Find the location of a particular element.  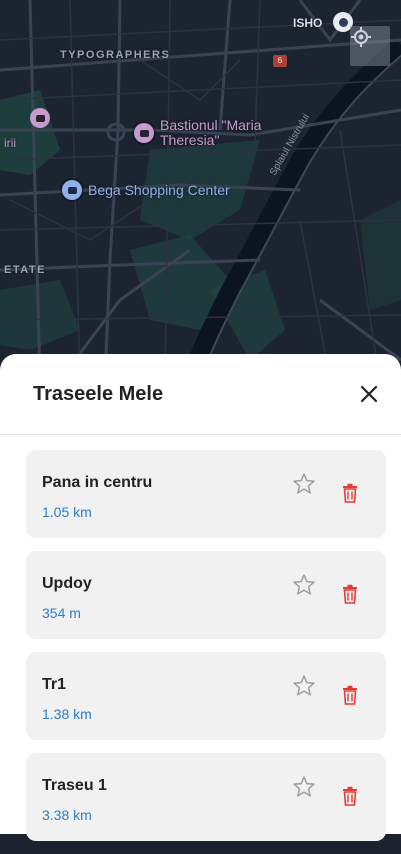

route-distance: 1.05 km is located at coordinates (67, 512).